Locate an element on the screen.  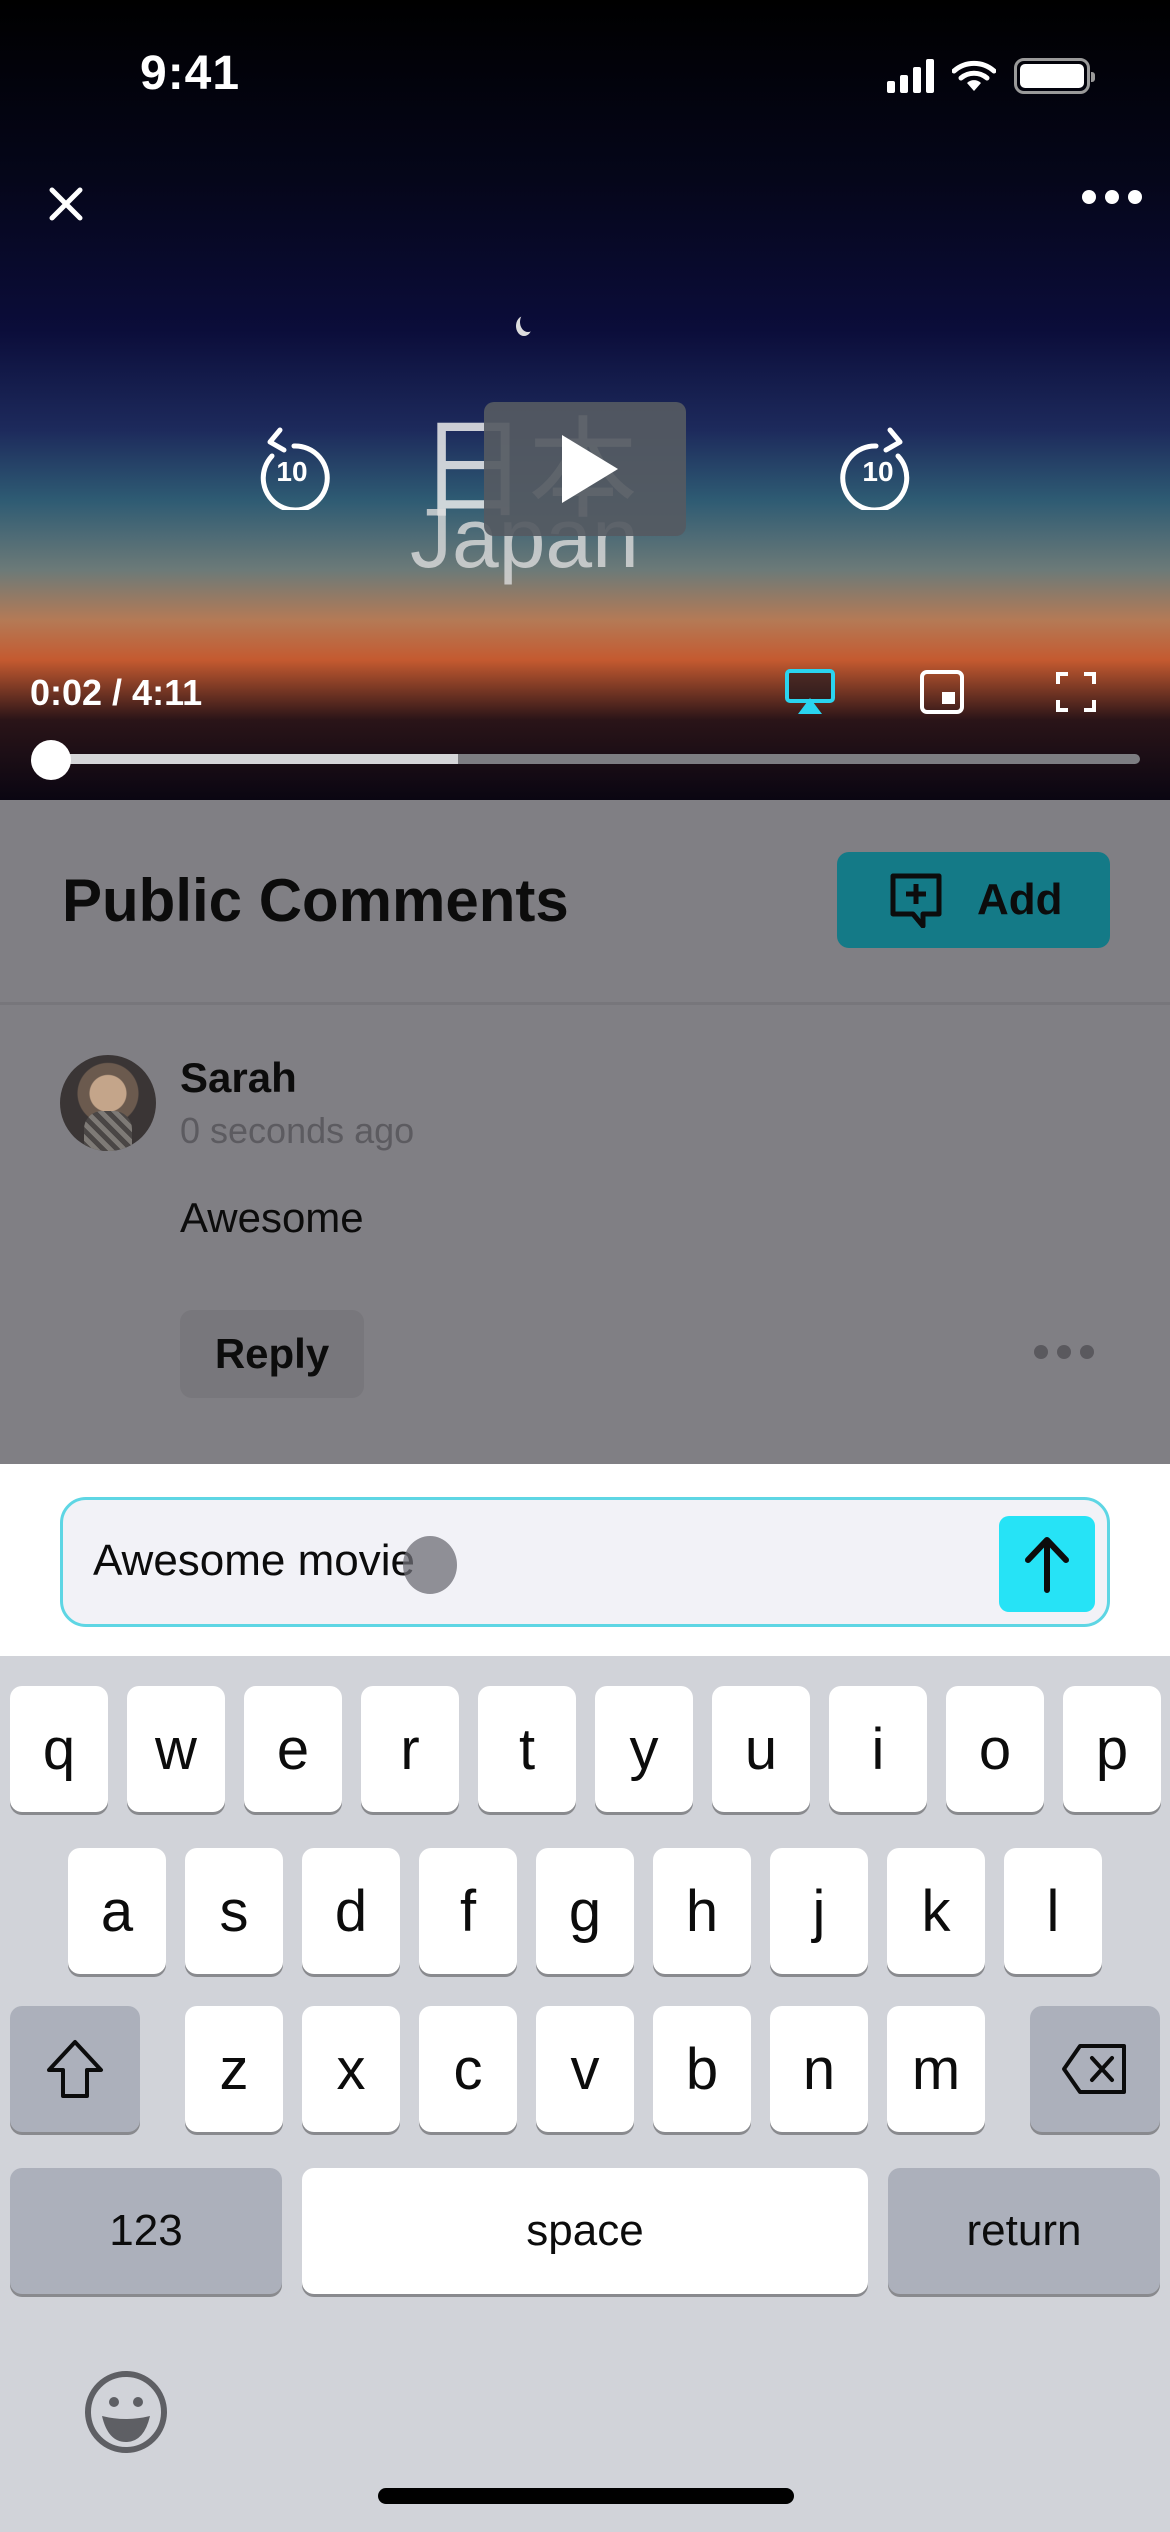
shift-key is located at coordinates (75, 2069).